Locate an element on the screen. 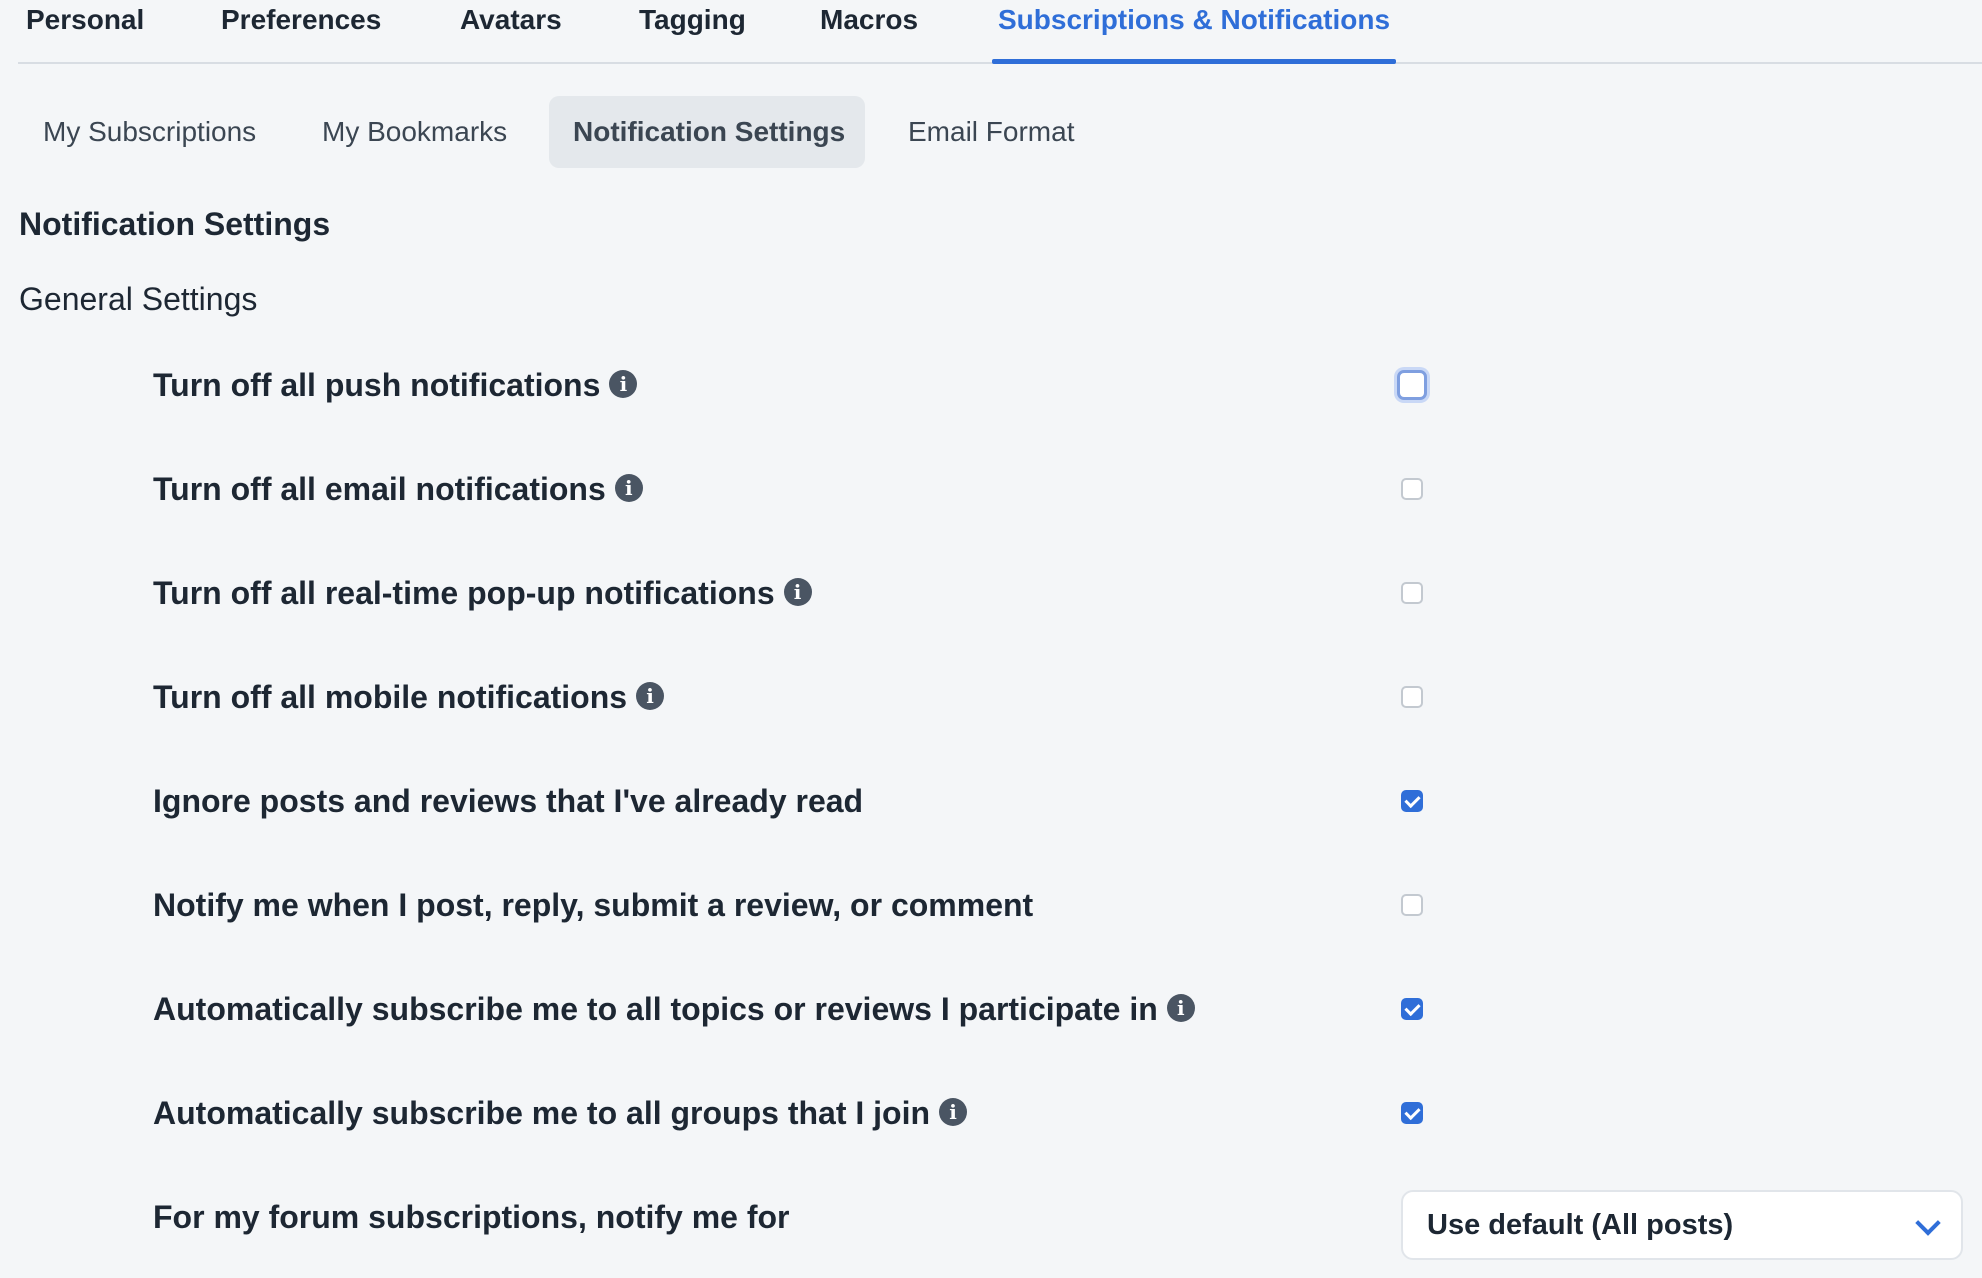  setting-row-push: Turn off all push notifications i is located at coordinates (793, 385).